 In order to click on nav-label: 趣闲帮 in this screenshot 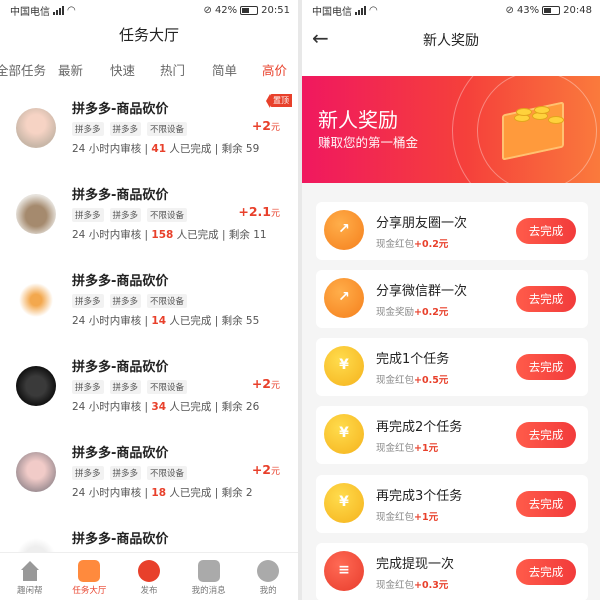, I will do `click(30, 591)`.